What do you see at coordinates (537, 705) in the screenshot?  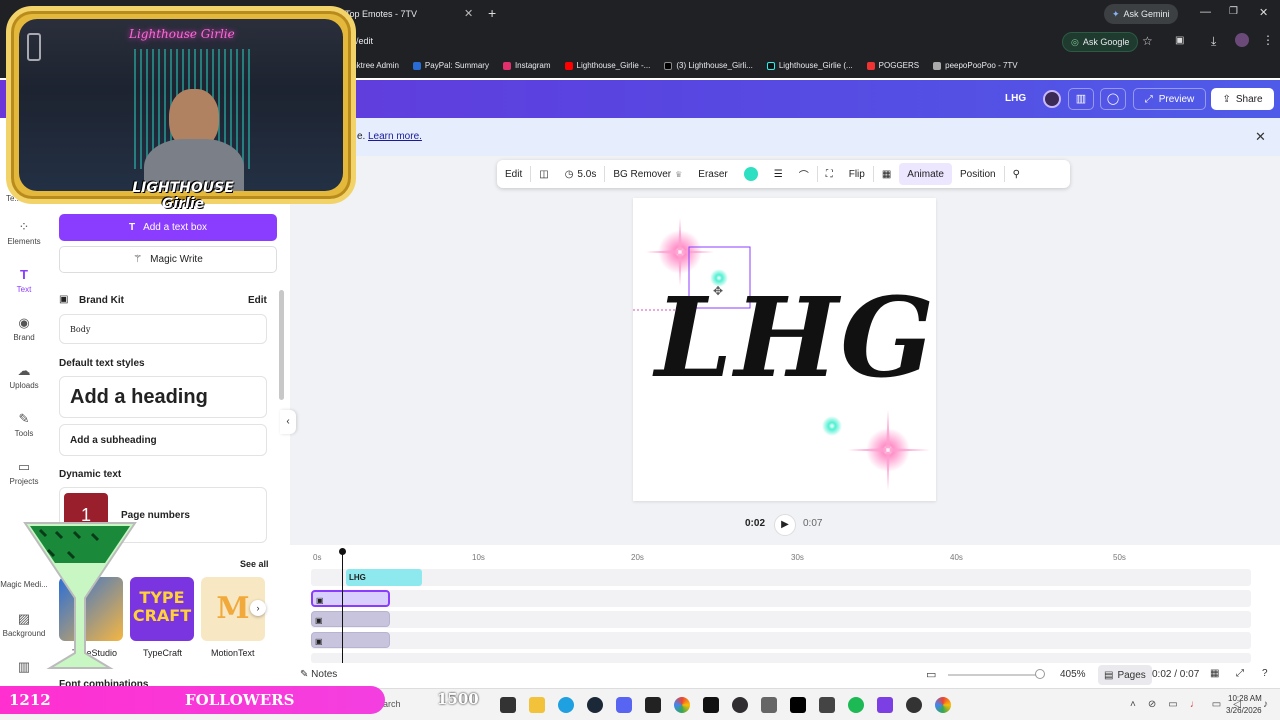 I see `file-explorer-icon` at bounding box center [537, 705].